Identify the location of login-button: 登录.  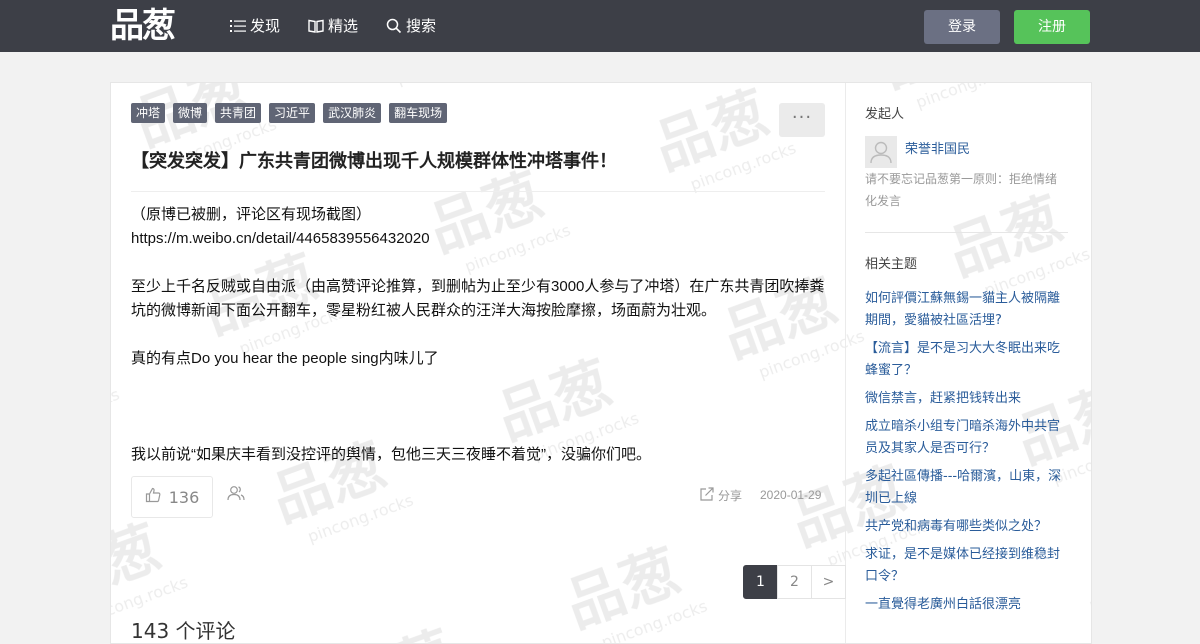
(962, 27).